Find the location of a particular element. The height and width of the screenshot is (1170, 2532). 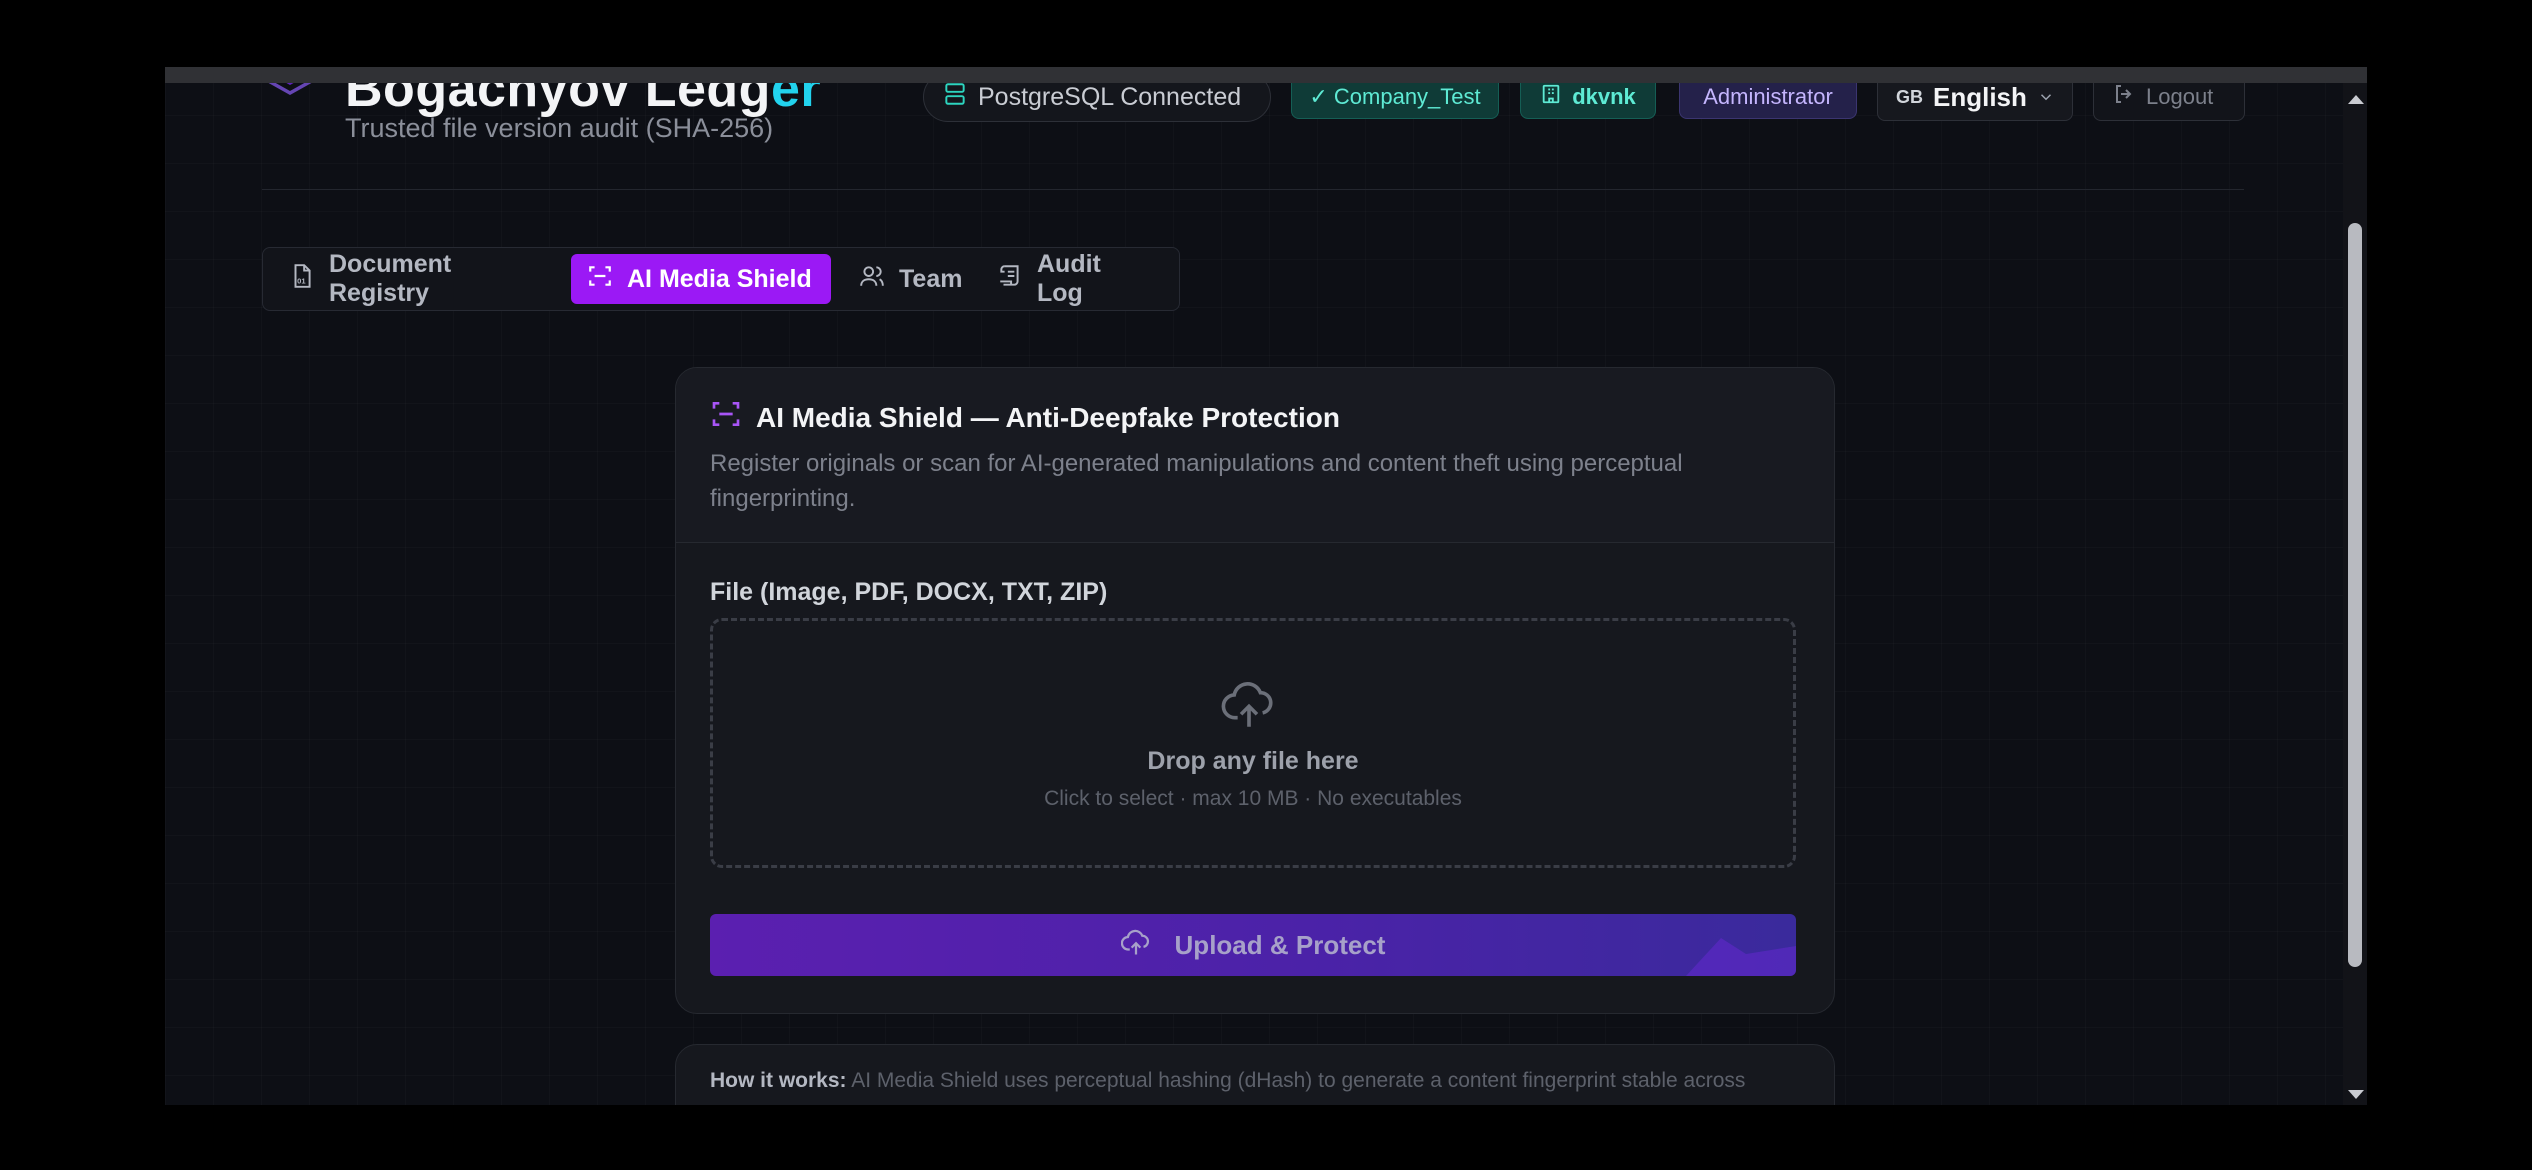

chevron-down-icon is located at coordinates (2046, 97).